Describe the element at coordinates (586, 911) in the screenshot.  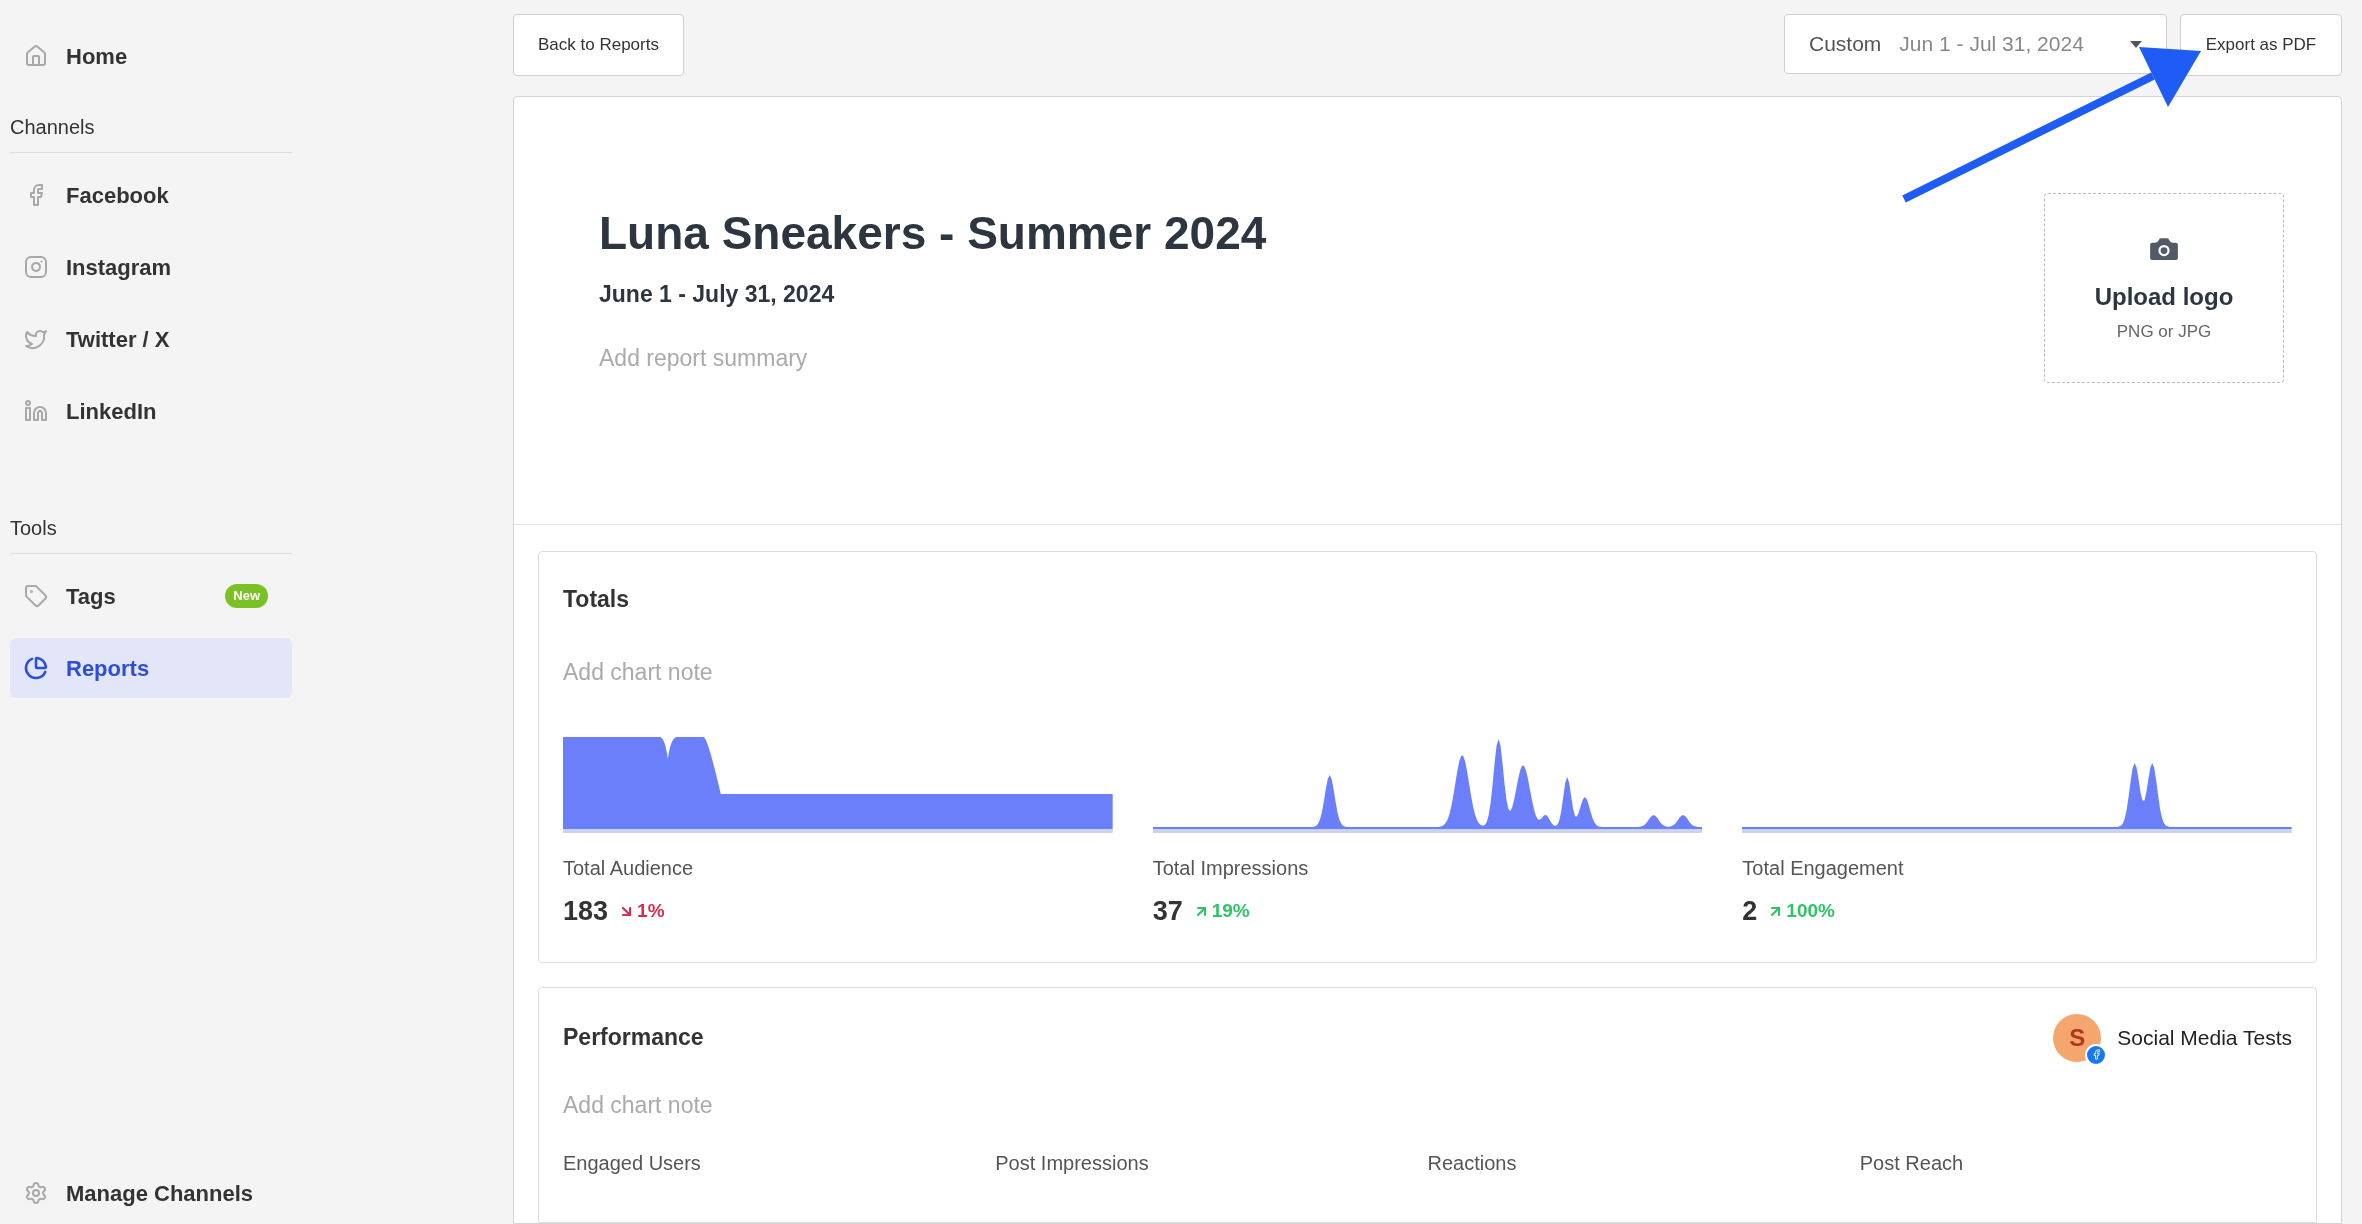
I see `metric-value: 183` at that location.